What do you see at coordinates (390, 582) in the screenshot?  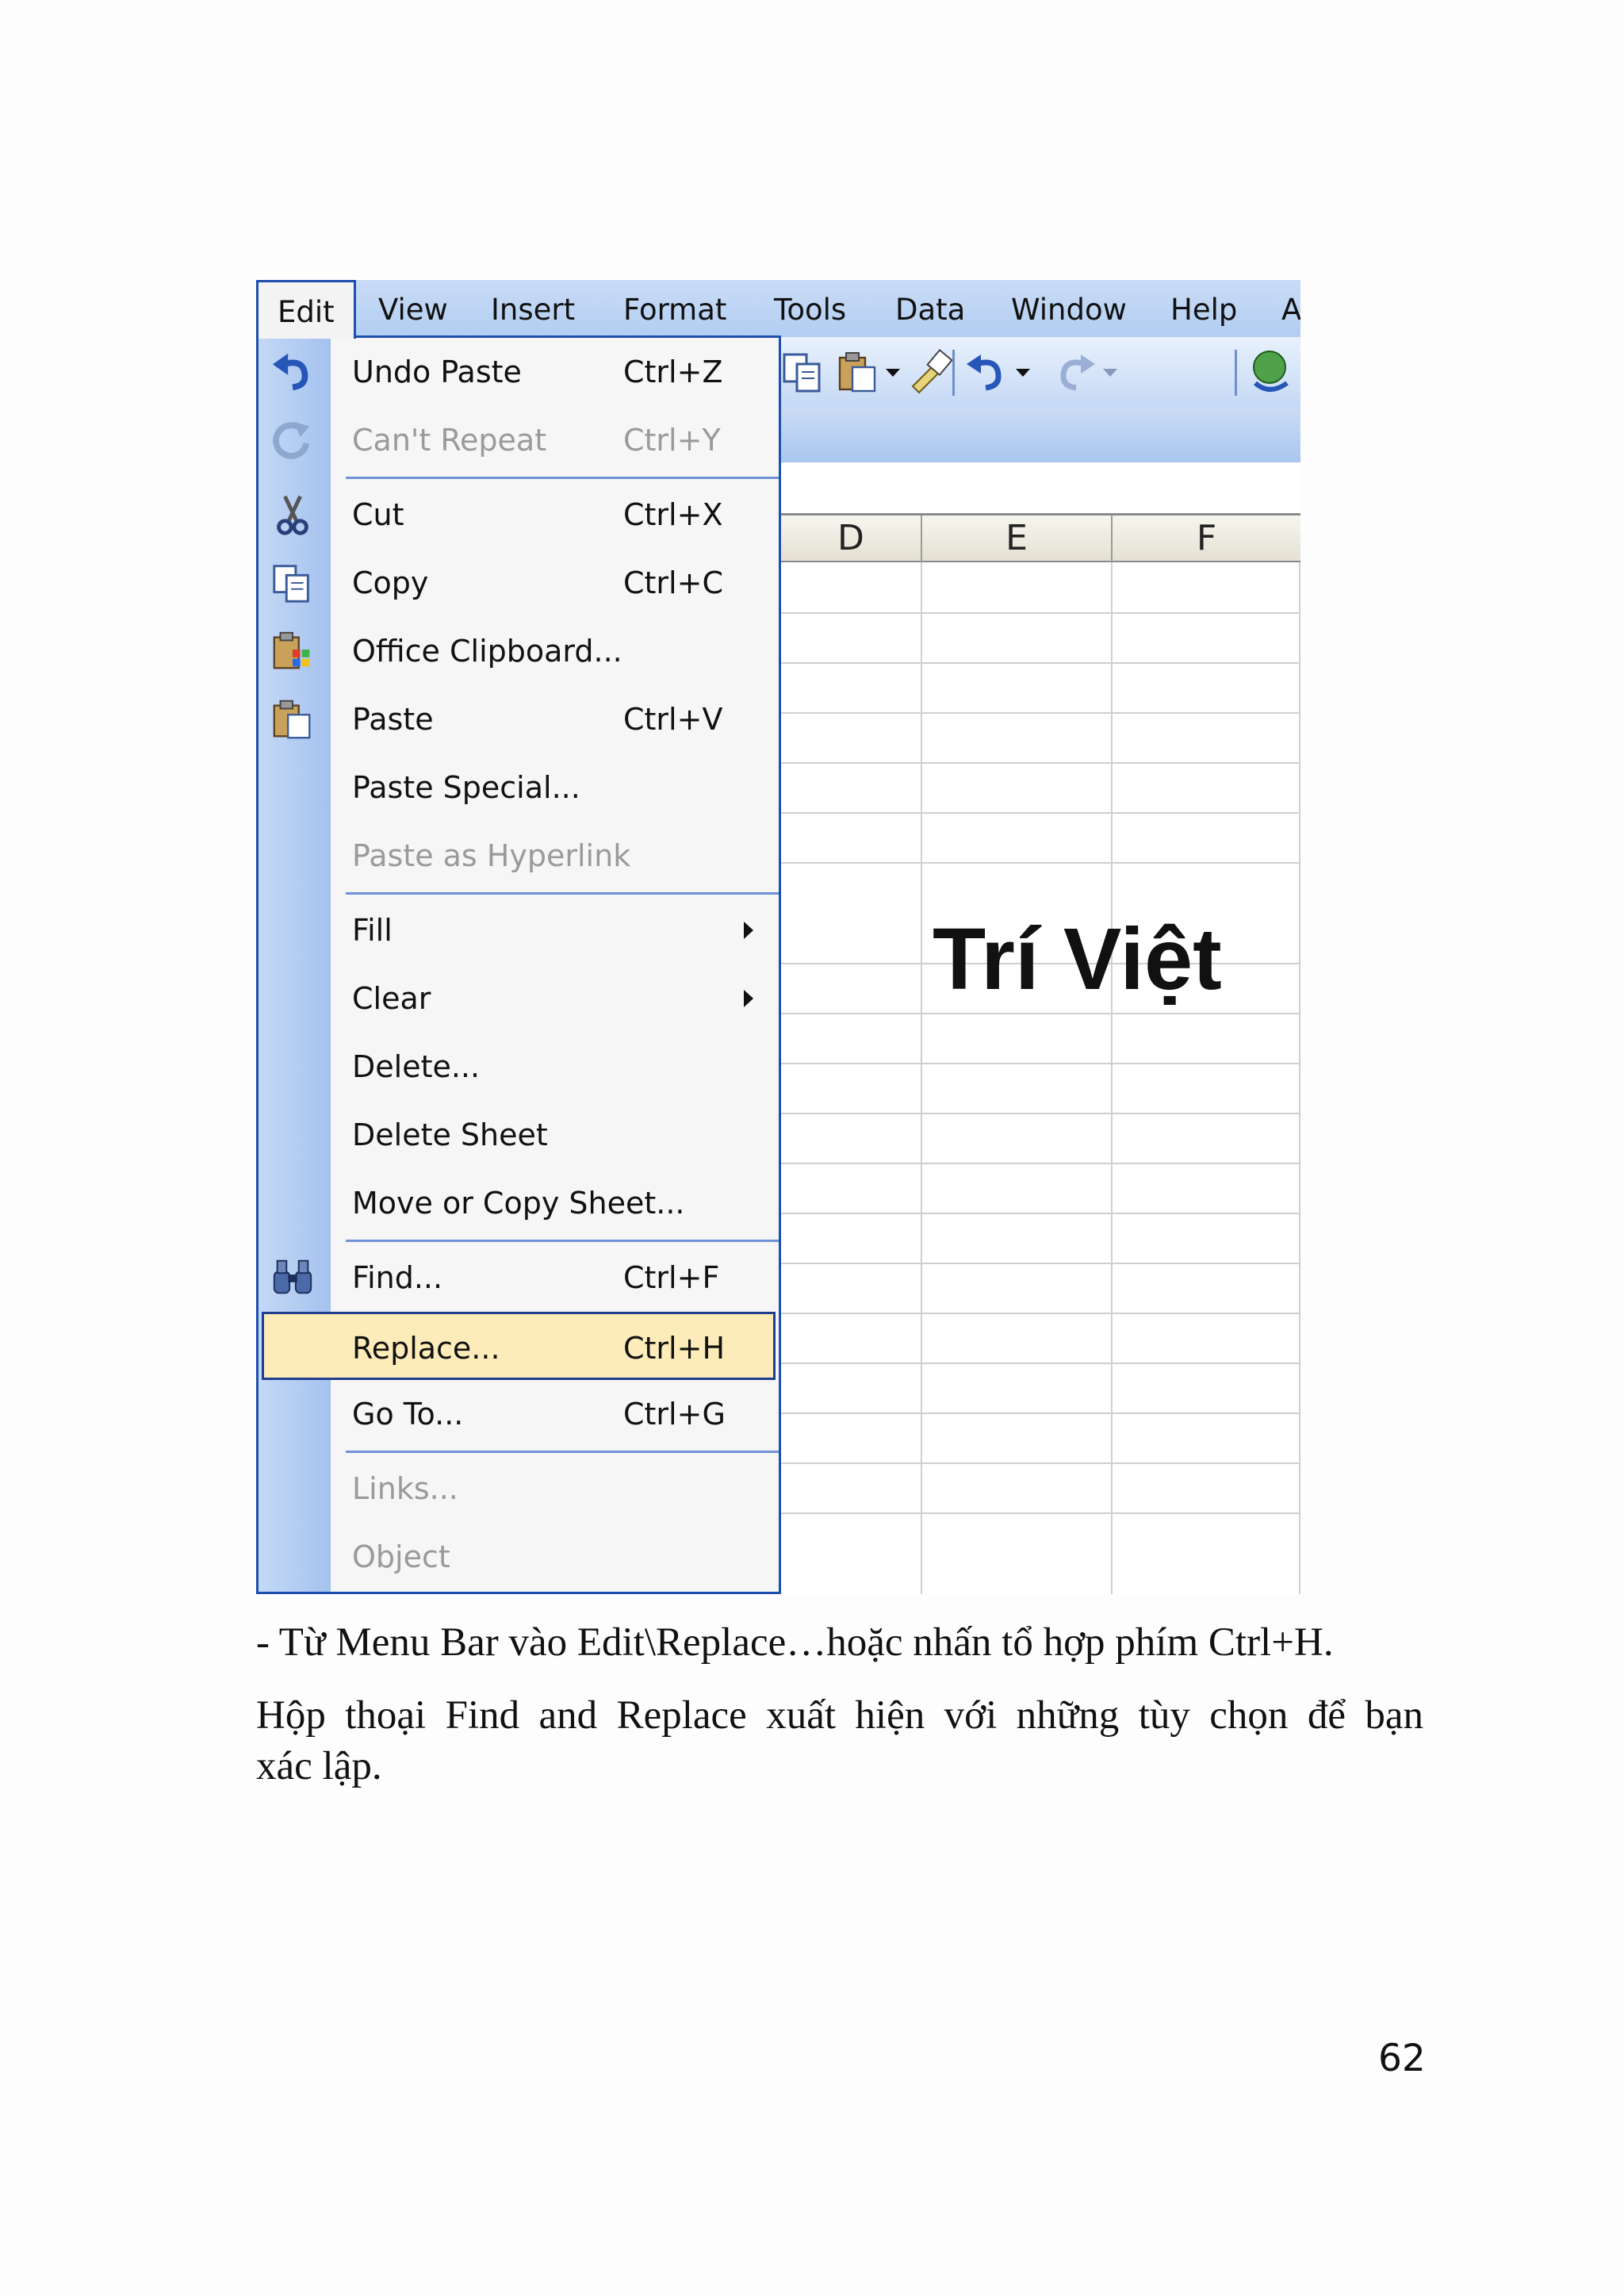 I see `menu-item-label: Copy` at bounding box center [390, 582].